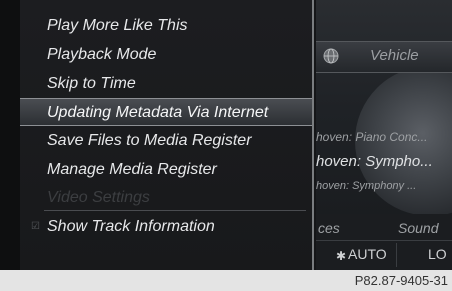  Describe the element at coordinates (226, 280) in the screenshot. I see `figure-footer: P82.87-9405-31` at that location.